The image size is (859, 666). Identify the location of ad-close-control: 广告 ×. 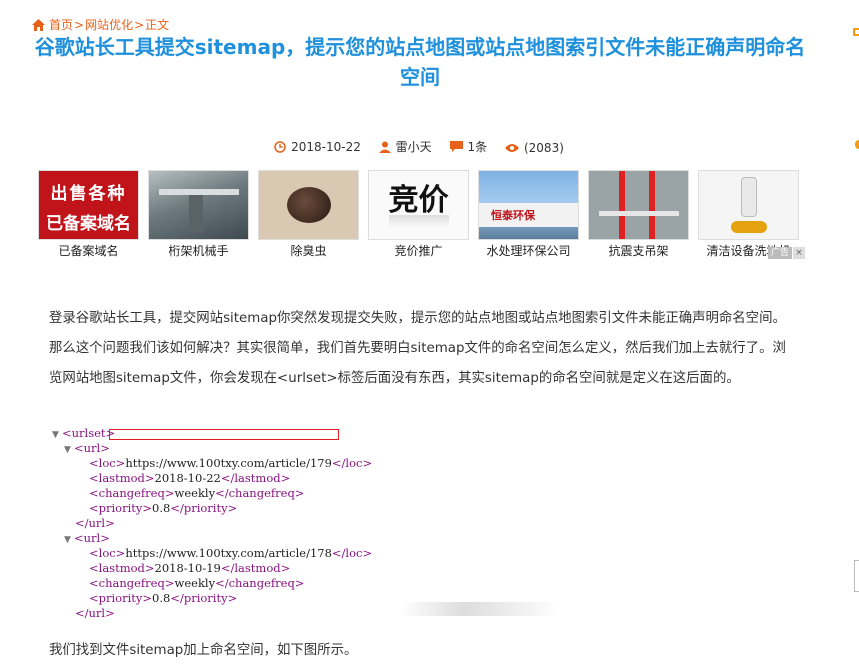
(787, 253).